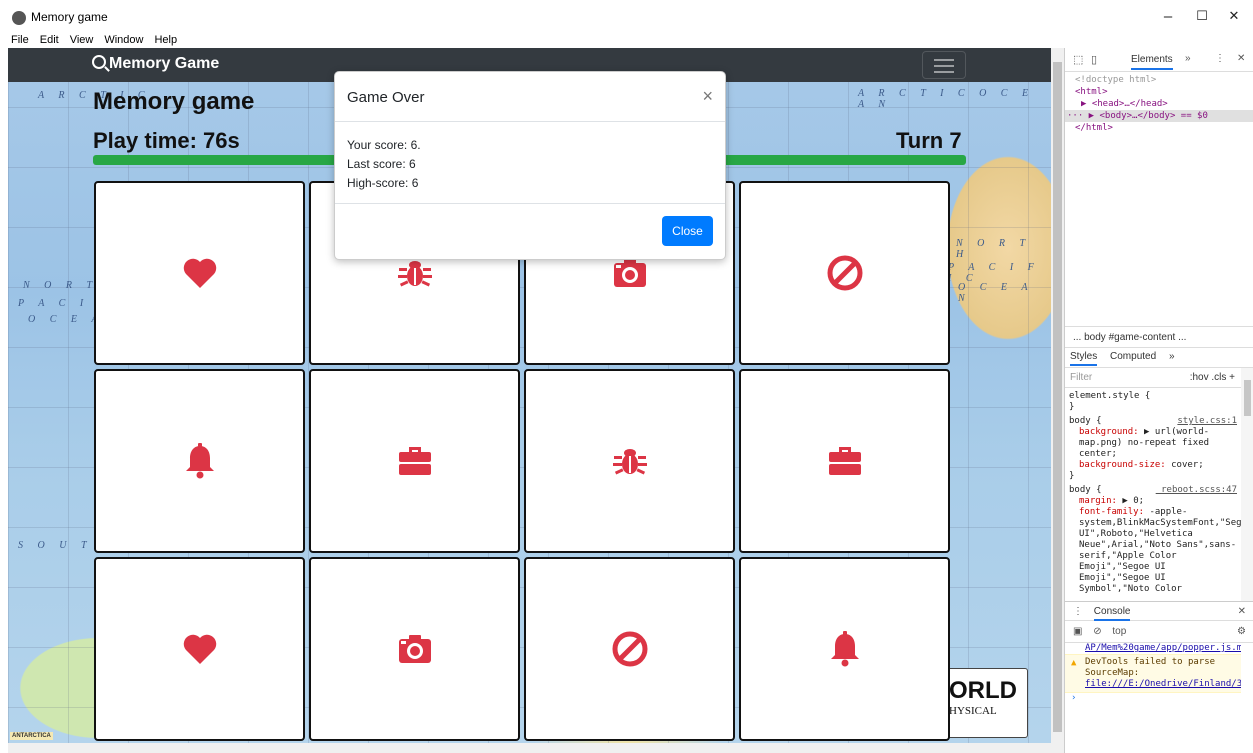 Image resolution: width=1253 pixels, height=753 pixels. Describe the element at coordinates (1094, 59) in the screenshot. I see `device-toggle-icon: ▯` at that location.